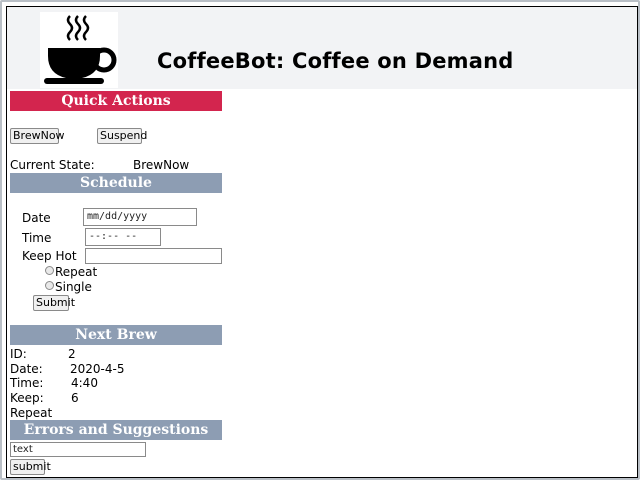  I want to click on suspend-button: Suspend, so click(122, 136).